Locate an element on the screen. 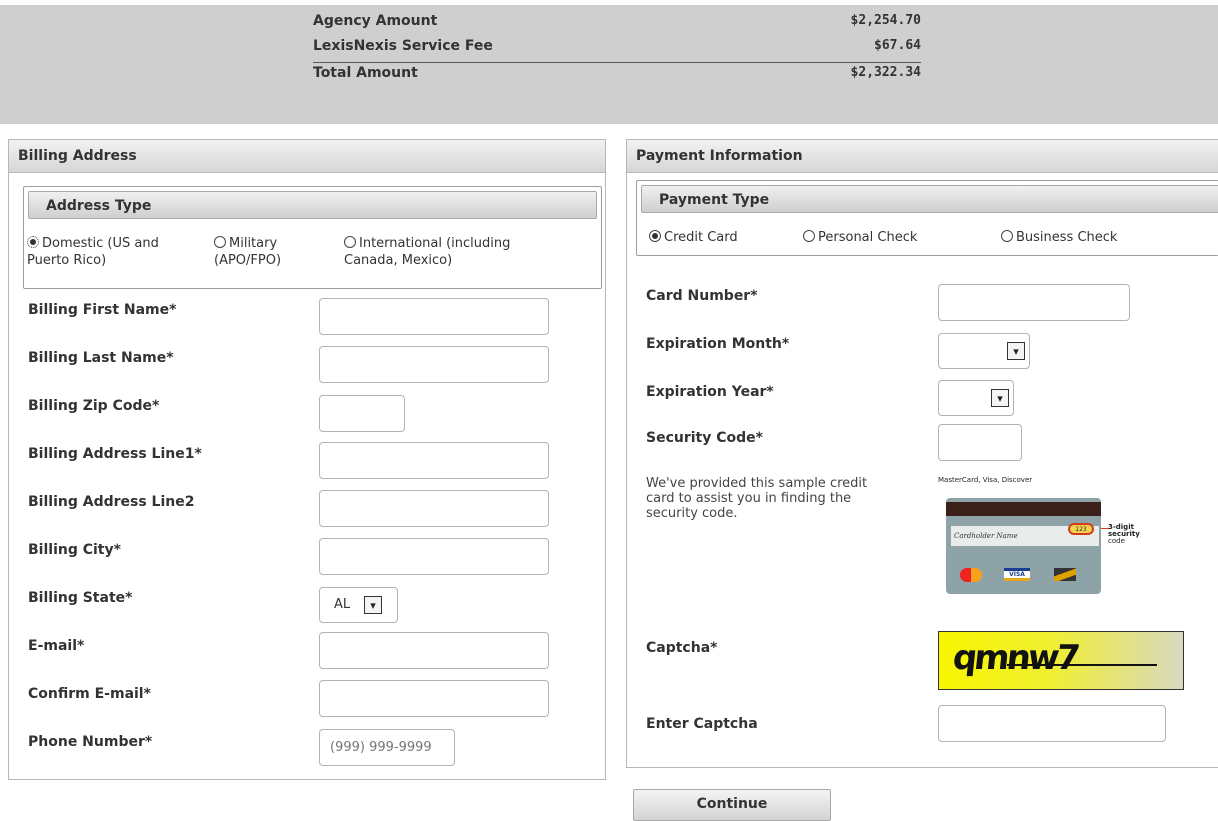 Image resolution: width=1218 pixels, height=821 pixels. captcha-image: qmnw7 is located at coordinates (1061, 660).